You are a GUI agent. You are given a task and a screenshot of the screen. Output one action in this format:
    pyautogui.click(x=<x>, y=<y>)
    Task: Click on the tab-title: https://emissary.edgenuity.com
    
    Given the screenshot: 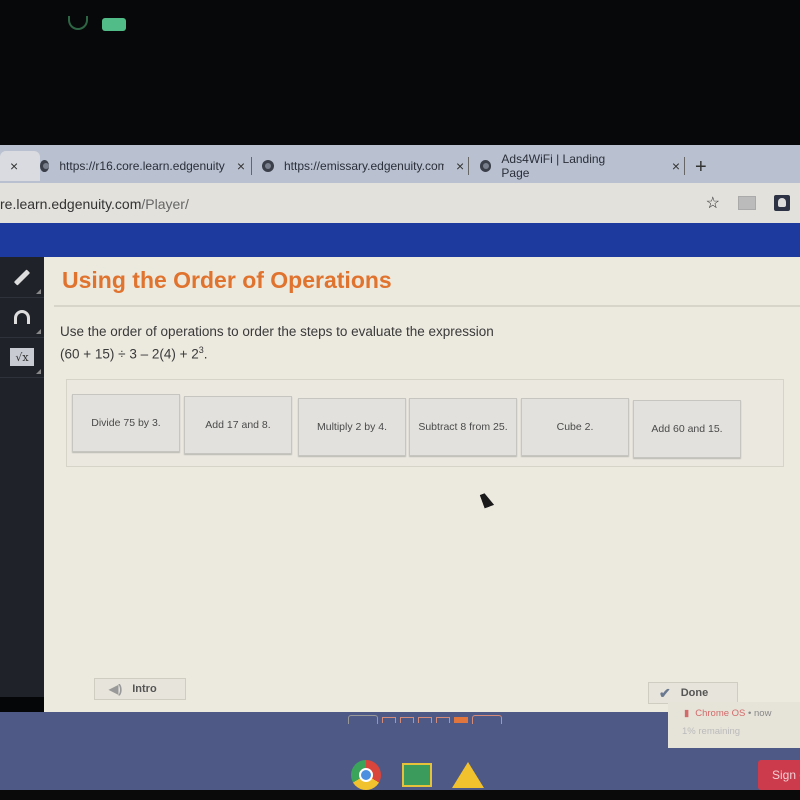 What is the action you would take?
    pyautogui.click(x=364, y=166)
    